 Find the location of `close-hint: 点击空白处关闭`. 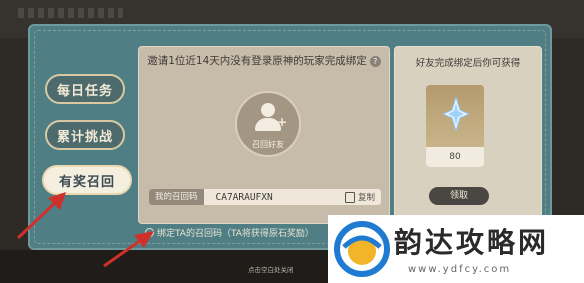

close-hint: 点击空白处关闭 is located at coordinates (271, 270).